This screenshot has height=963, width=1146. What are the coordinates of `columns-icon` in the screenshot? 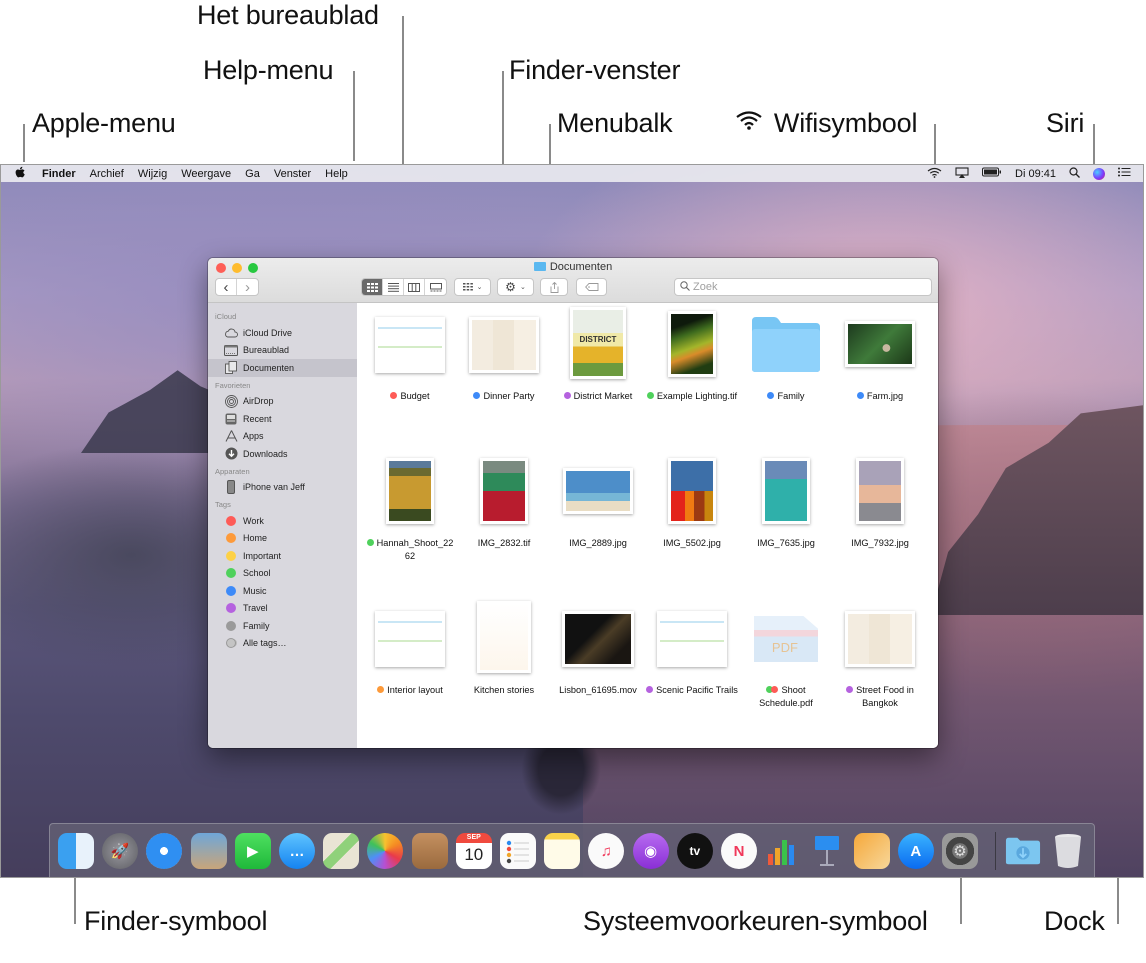 It's located at (414, 287).